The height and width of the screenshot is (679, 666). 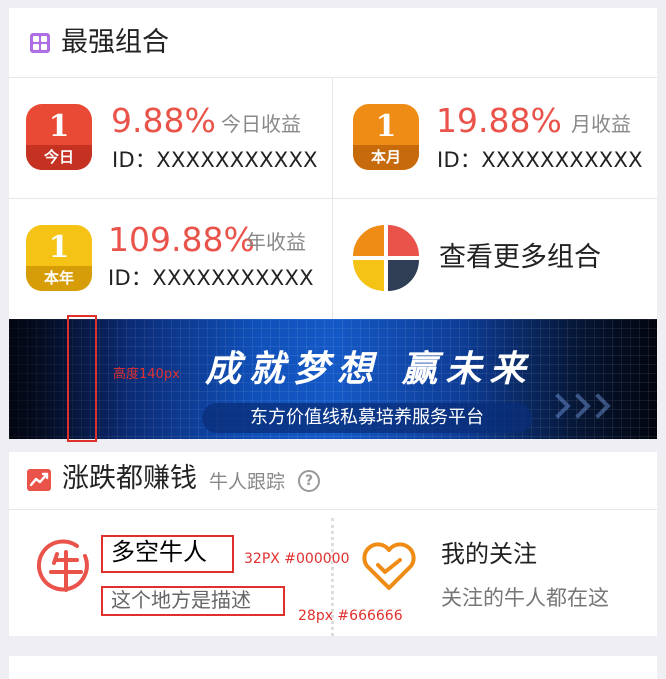 I want to click on section-title: 涨跌都赚钱, so click(x=129, y=478).